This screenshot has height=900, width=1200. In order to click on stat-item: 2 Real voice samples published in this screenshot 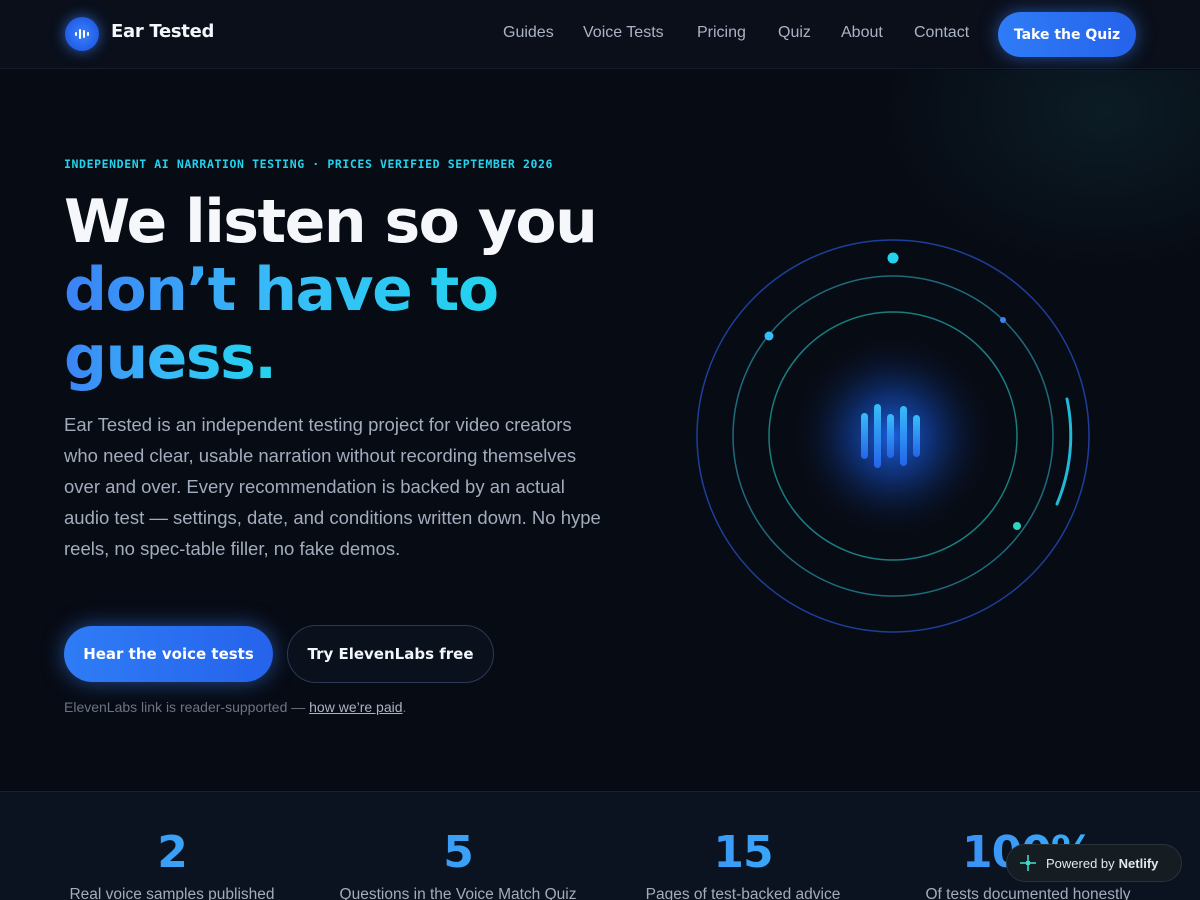, I will do `click(172, 846)`.